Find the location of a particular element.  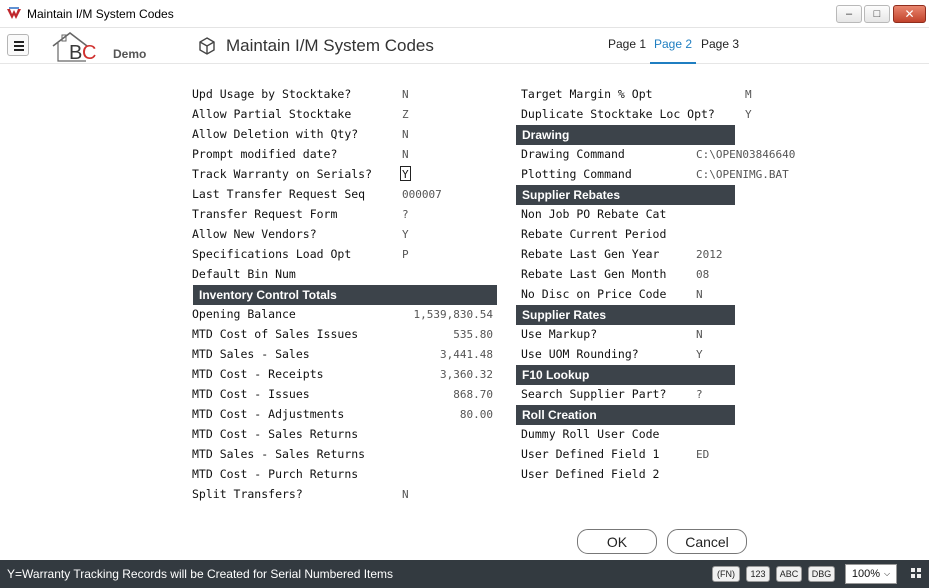

fn-indicator: (FN) is located at coordinates (726, 574).